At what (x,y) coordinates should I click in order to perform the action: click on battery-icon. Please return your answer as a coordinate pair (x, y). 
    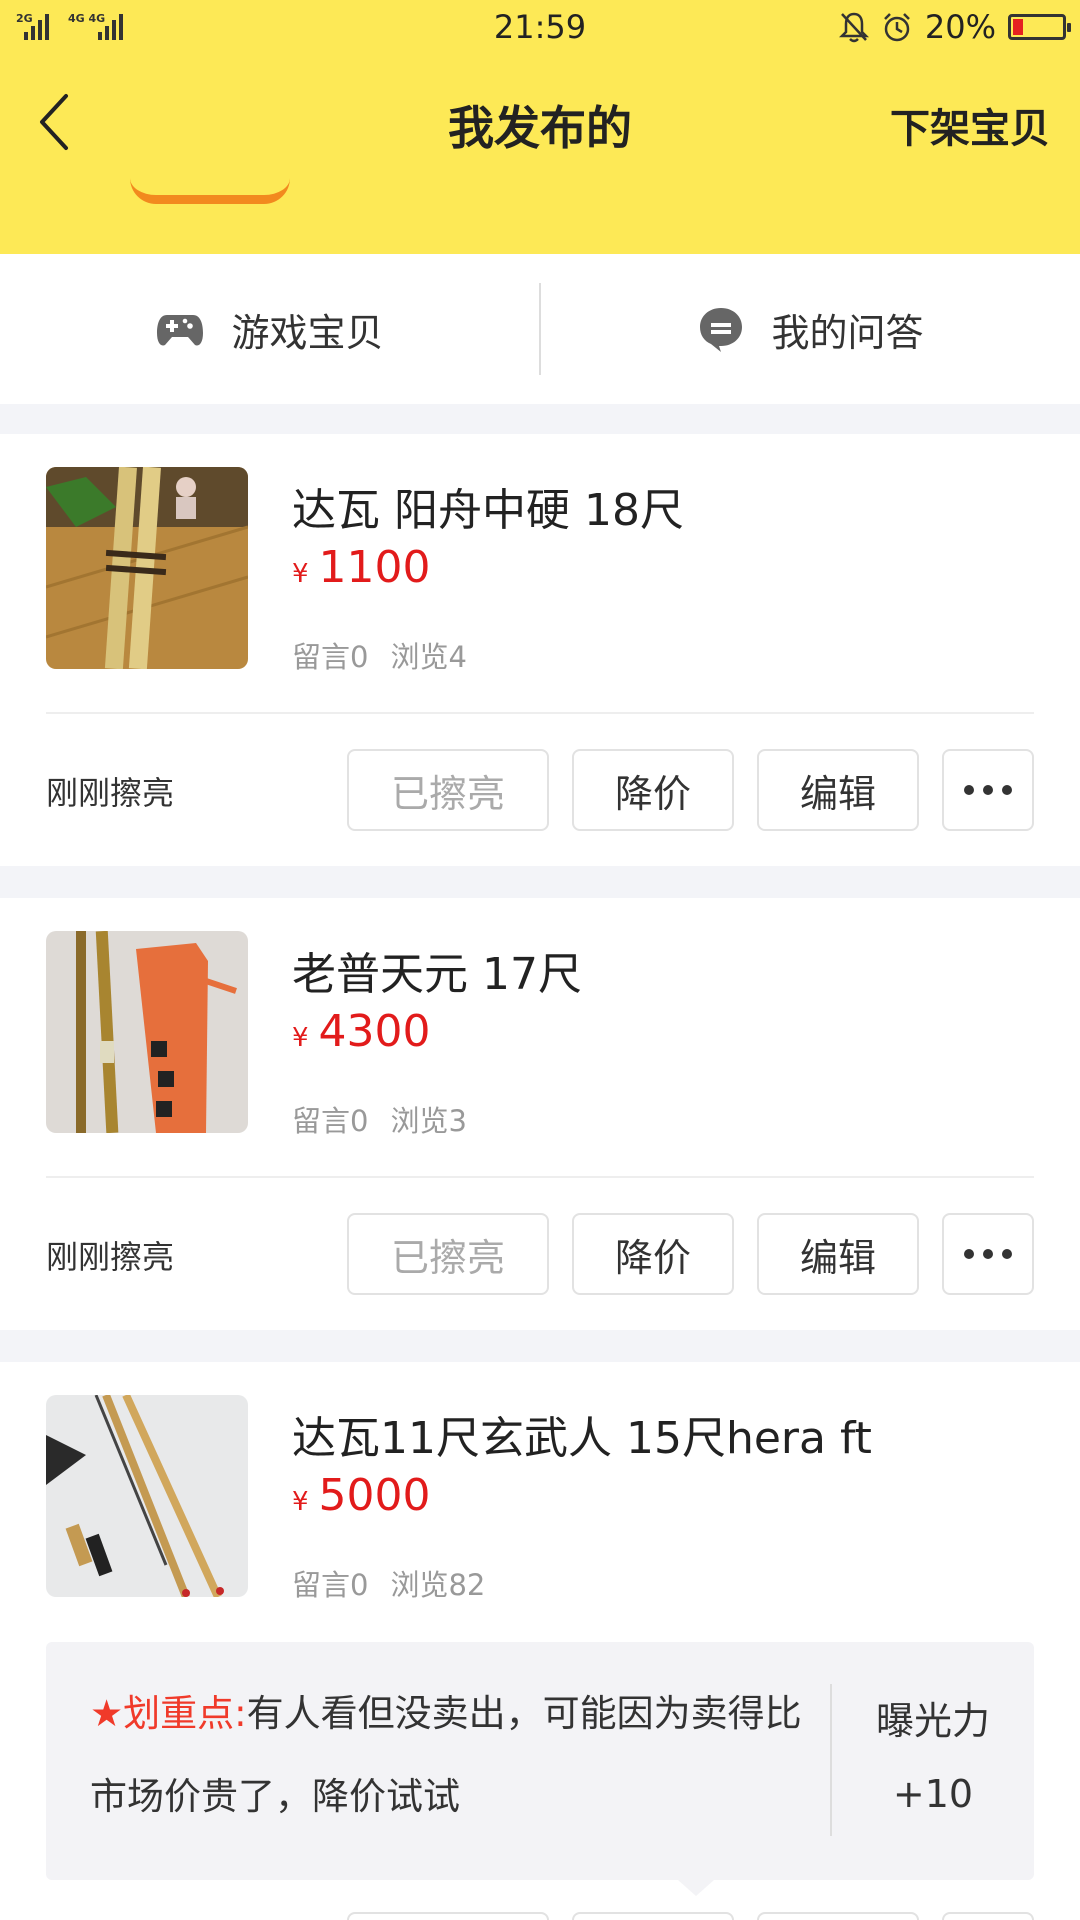
    Looking at the image, I should click on (1039, 27).